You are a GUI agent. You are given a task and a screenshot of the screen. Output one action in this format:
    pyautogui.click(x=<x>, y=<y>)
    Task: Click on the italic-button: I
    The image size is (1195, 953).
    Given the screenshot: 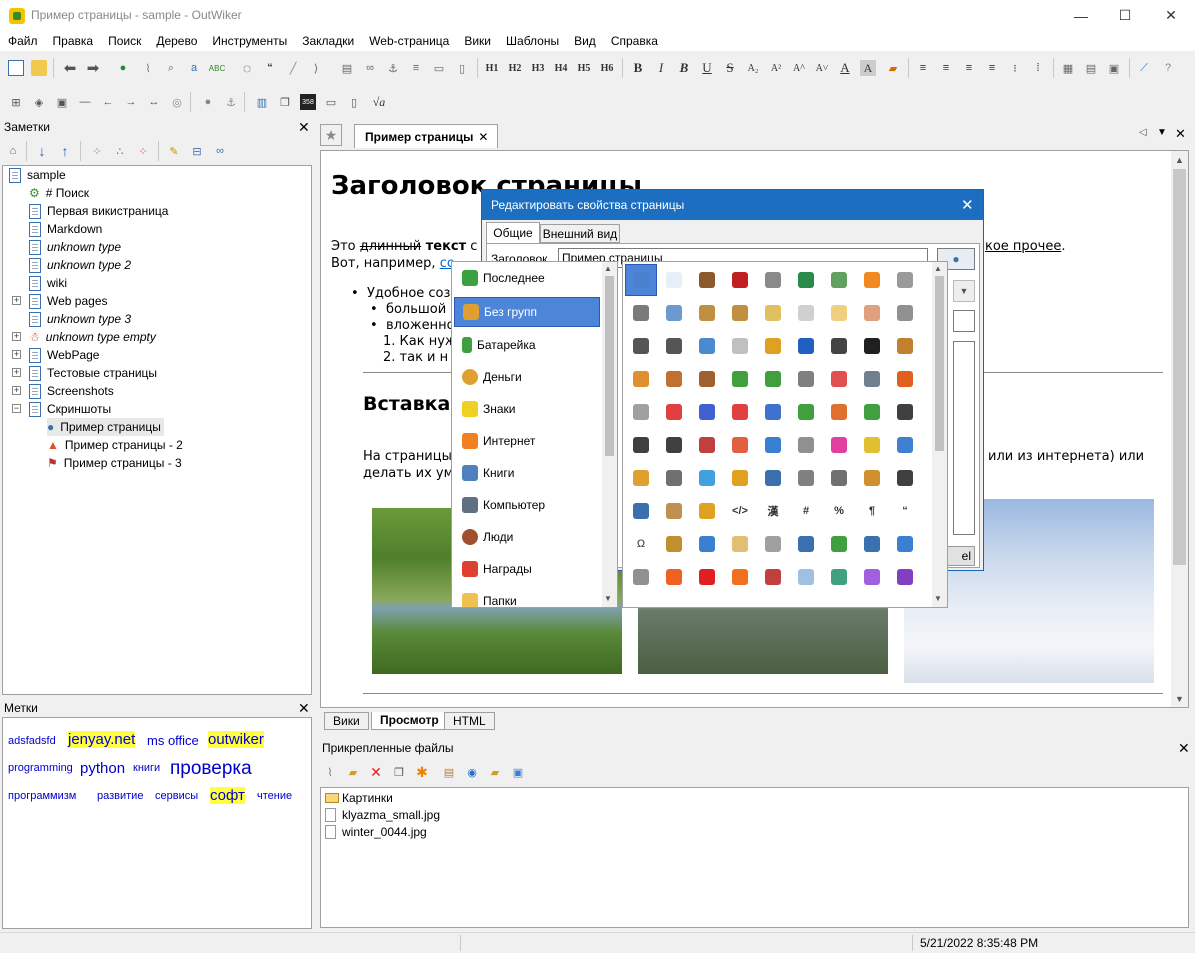 What is the action you would take?
    pyautogui.click(x=661, y=68)
    